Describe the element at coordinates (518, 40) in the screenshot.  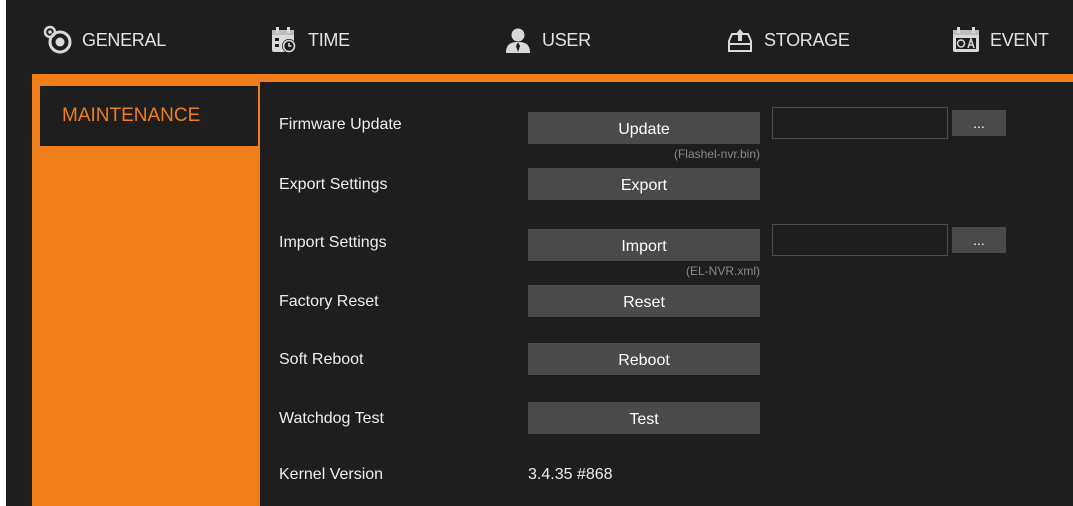
I see `user-icon` at that location.